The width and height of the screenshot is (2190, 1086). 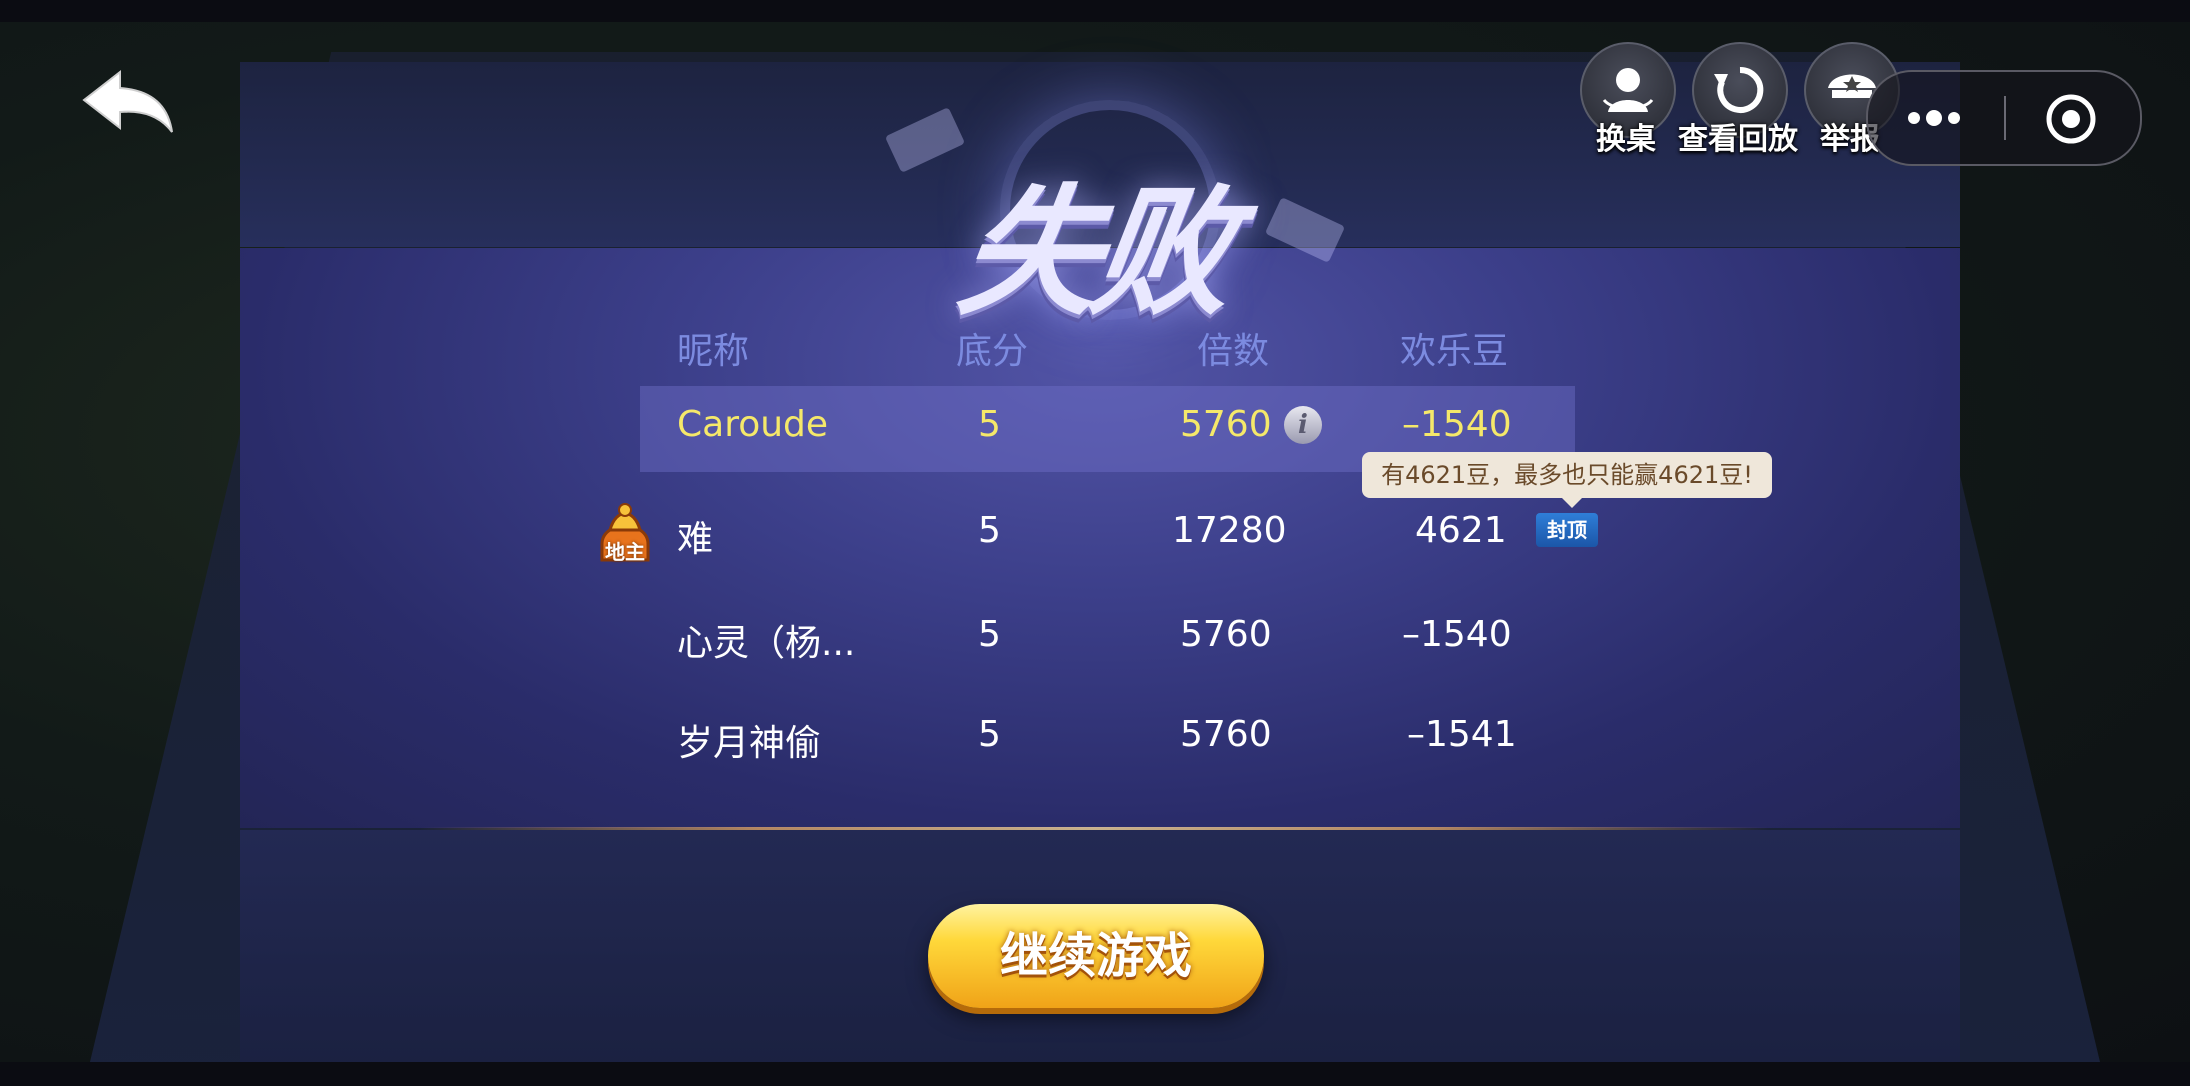 What do you see at coordinates (1093, 253) in the screenshot?
I see `result-title: 失败` at bounding box center [1093, 253].